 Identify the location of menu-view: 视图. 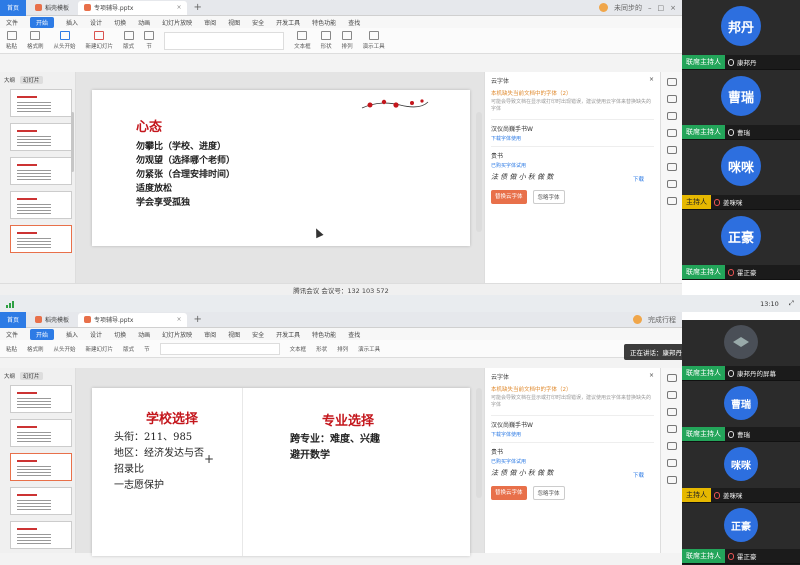
(234, 22).